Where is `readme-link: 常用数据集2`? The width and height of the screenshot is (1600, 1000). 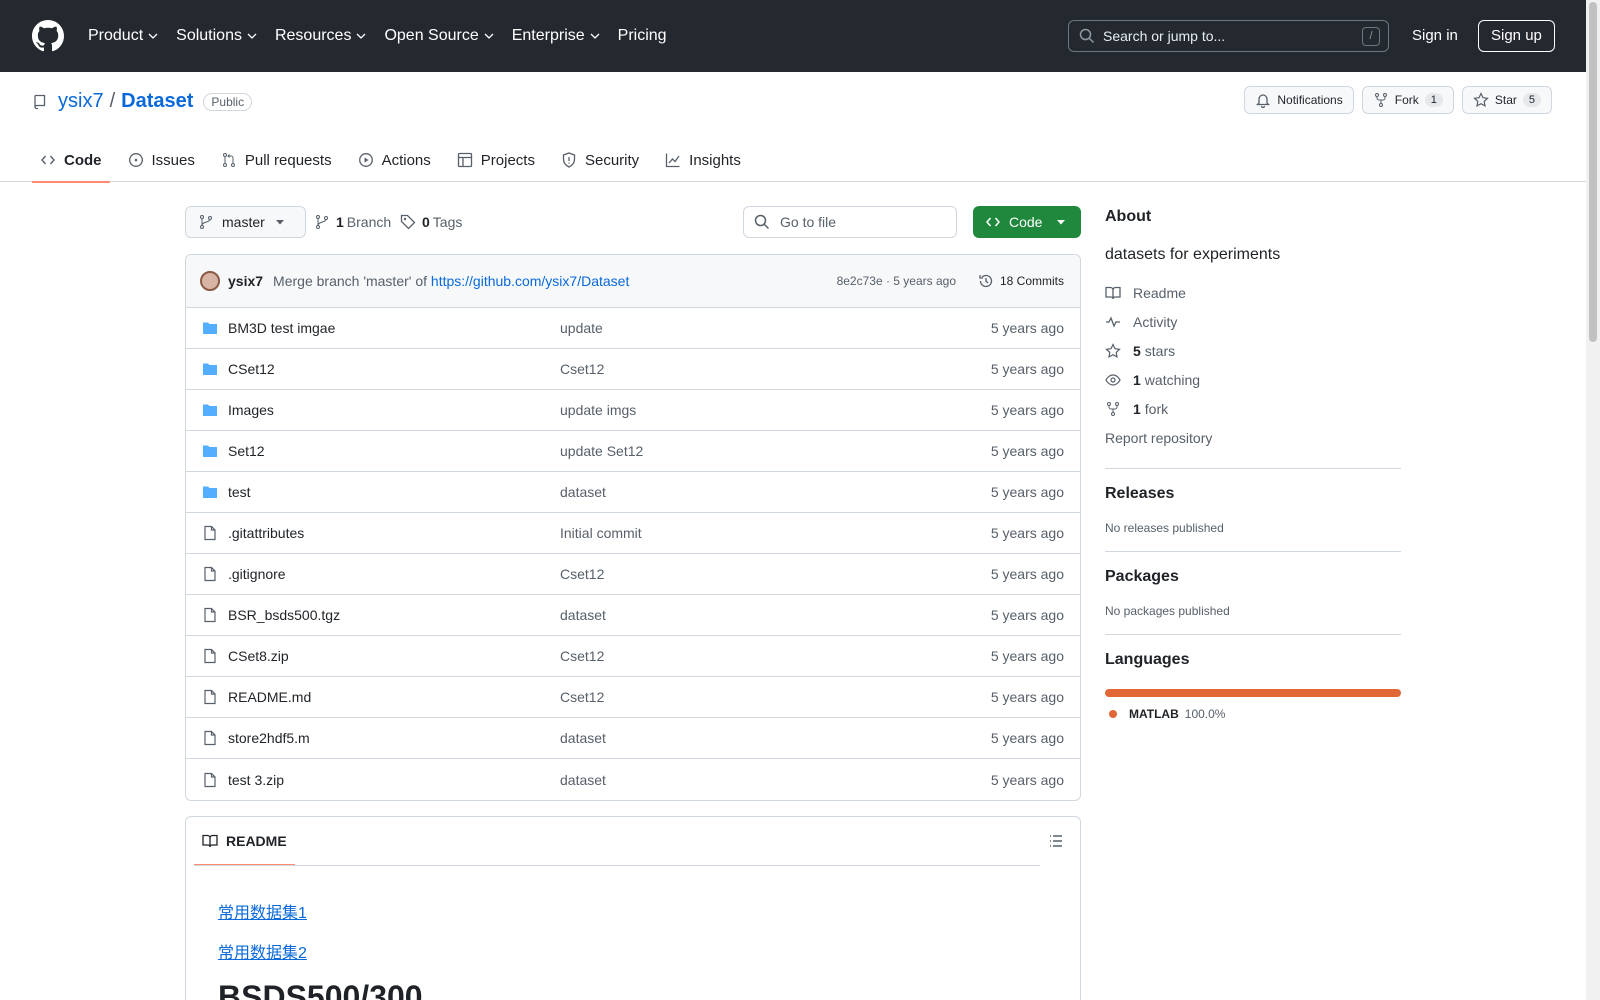
readme-link: 常用数据集2 is located at coordinates (262, 951).